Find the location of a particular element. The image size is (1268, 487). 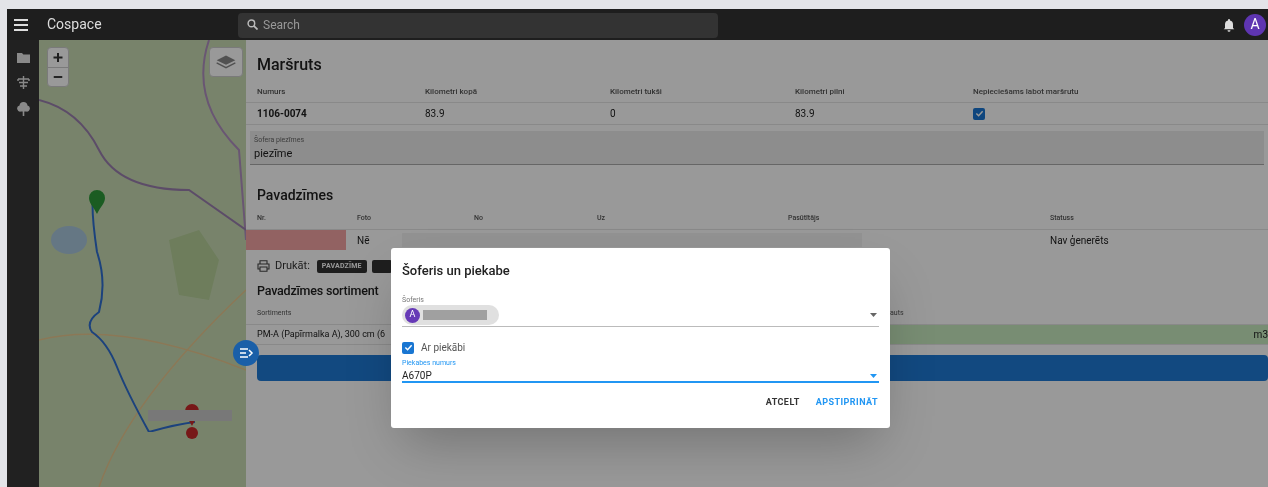

app-title: Cospace is located at coordinates (75, 24).